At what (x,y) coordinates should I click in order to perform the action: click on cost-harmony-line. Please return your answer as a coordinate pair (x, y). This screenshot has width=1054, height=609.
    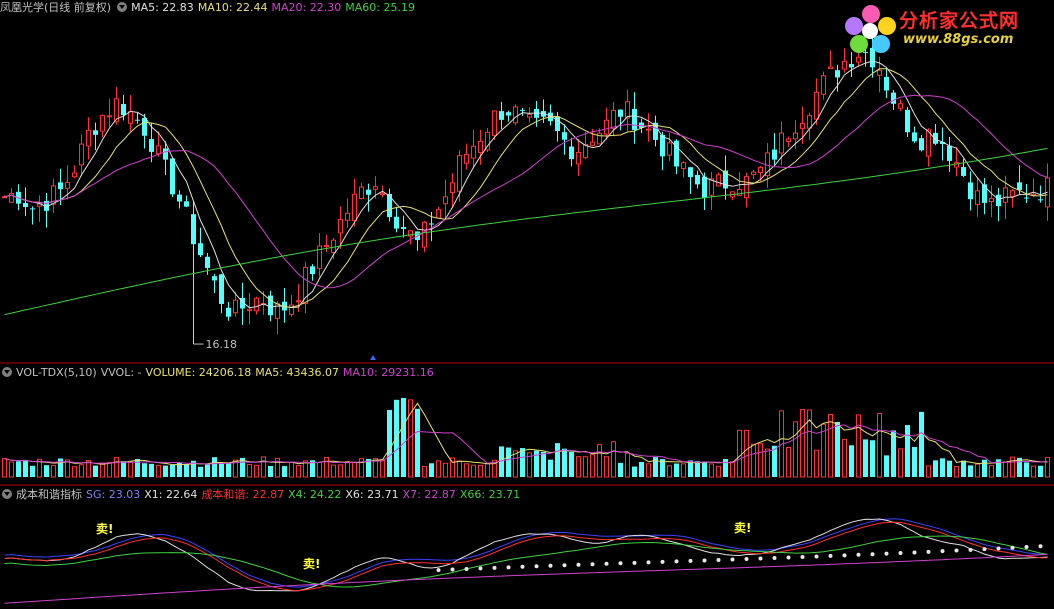
    Looking at the image, I should click on (526, 556).